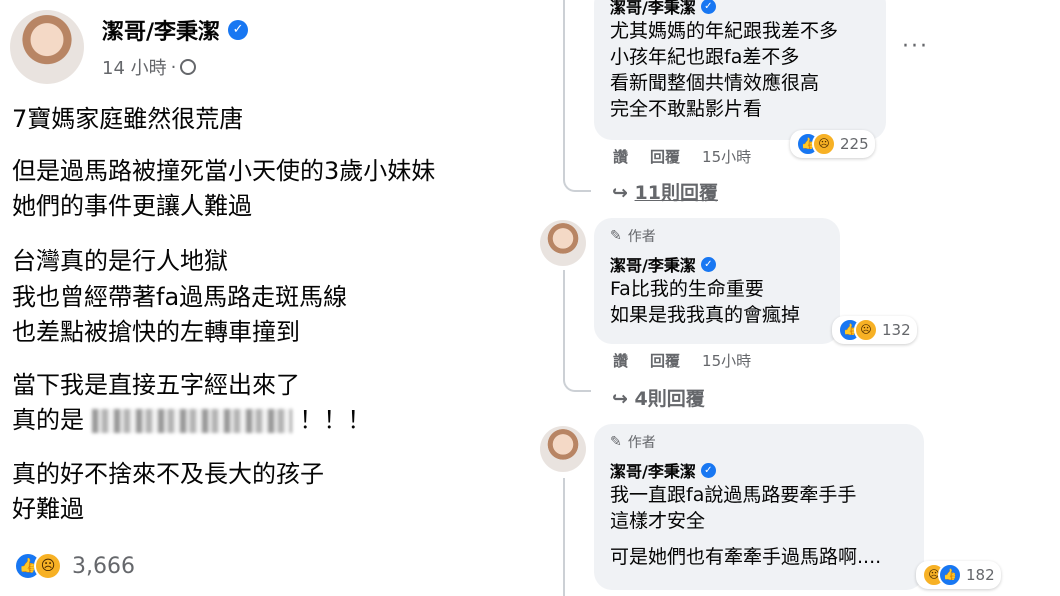 The image size is (1060, 596). I want to click on reaction-count: 182, so click(980, 575).